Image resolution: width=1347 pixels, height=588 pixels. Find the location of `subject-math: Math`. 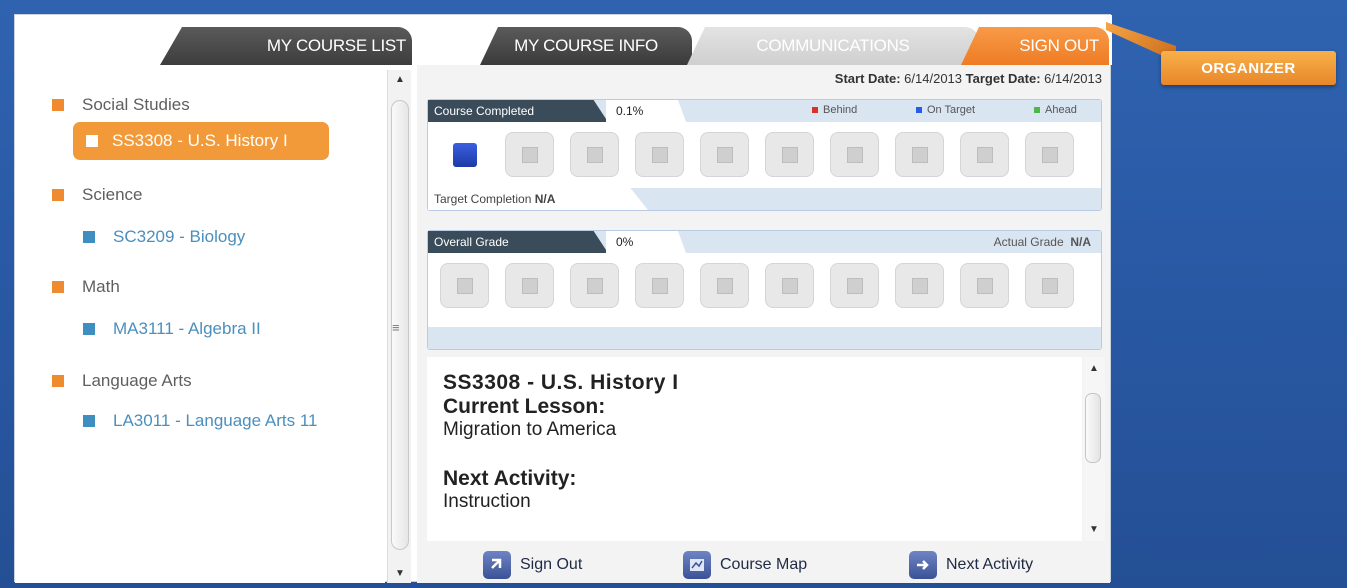

subject-math: Math is located at coordinates (86, 287).